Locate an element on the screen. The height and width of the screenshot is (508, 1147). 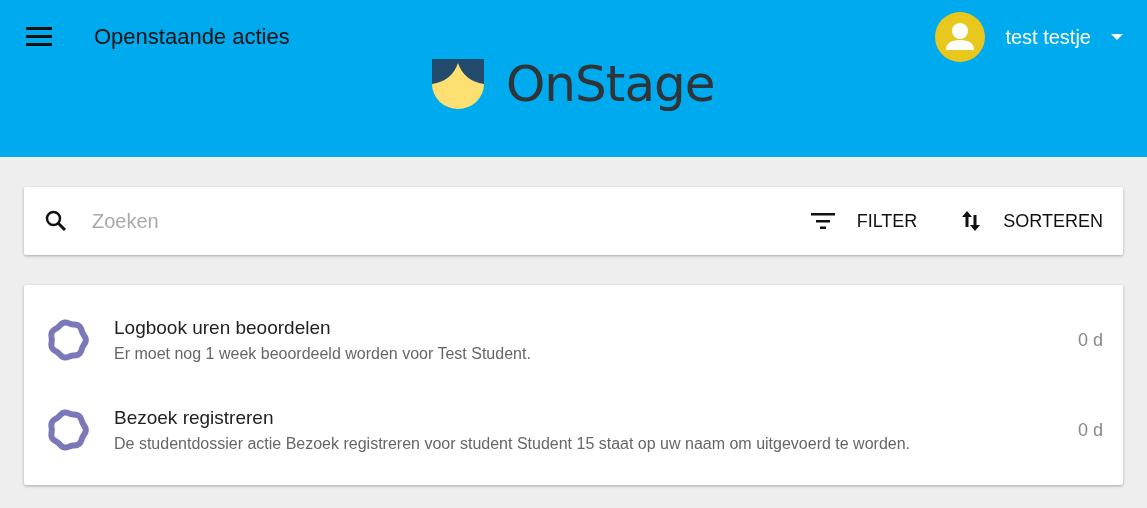
avatar-icon is located at coordinates (960, 37).